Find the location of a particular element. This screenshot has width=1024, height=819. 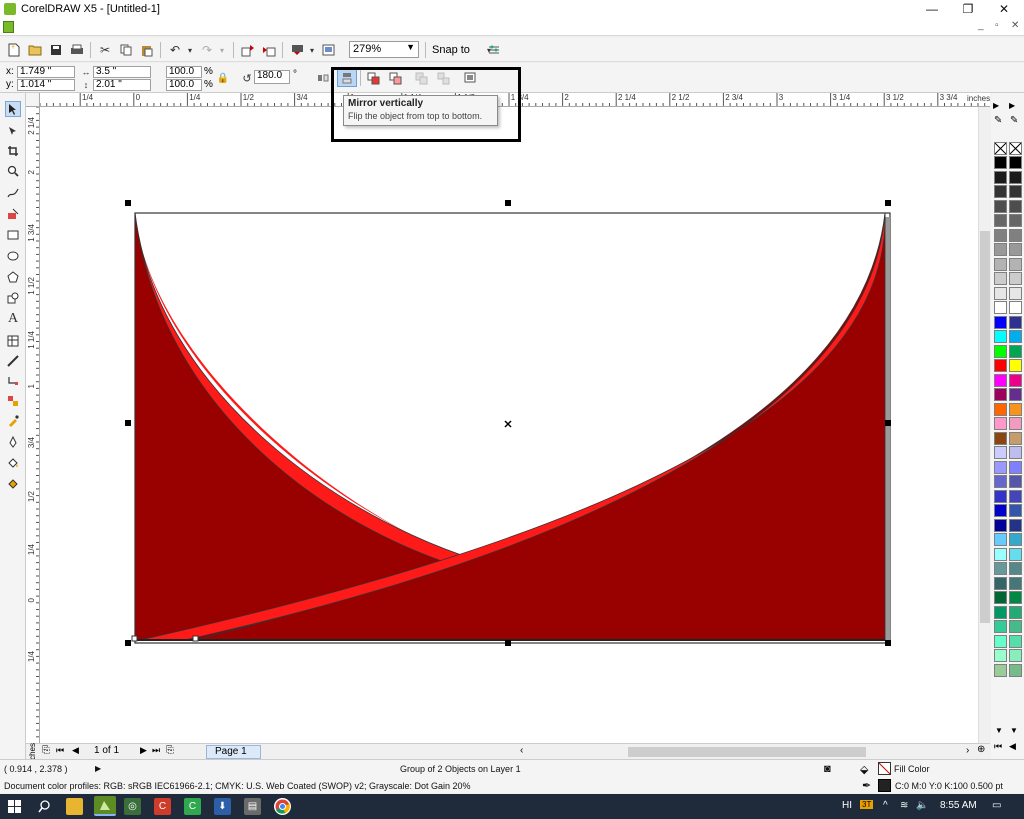

polygon-tool-icon is located at coordinates (13, 277).